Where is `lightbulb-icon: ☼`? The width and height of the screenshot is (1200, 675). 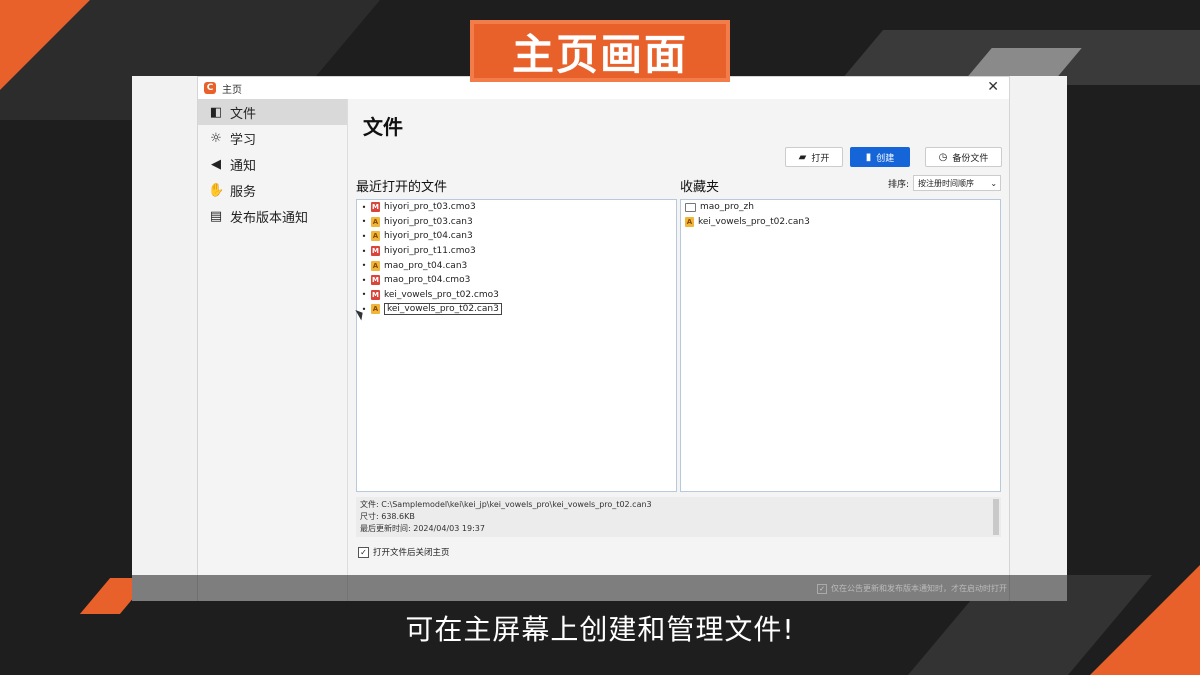 lightbulb-icon: ☼ is located at coordinates (216, 138).